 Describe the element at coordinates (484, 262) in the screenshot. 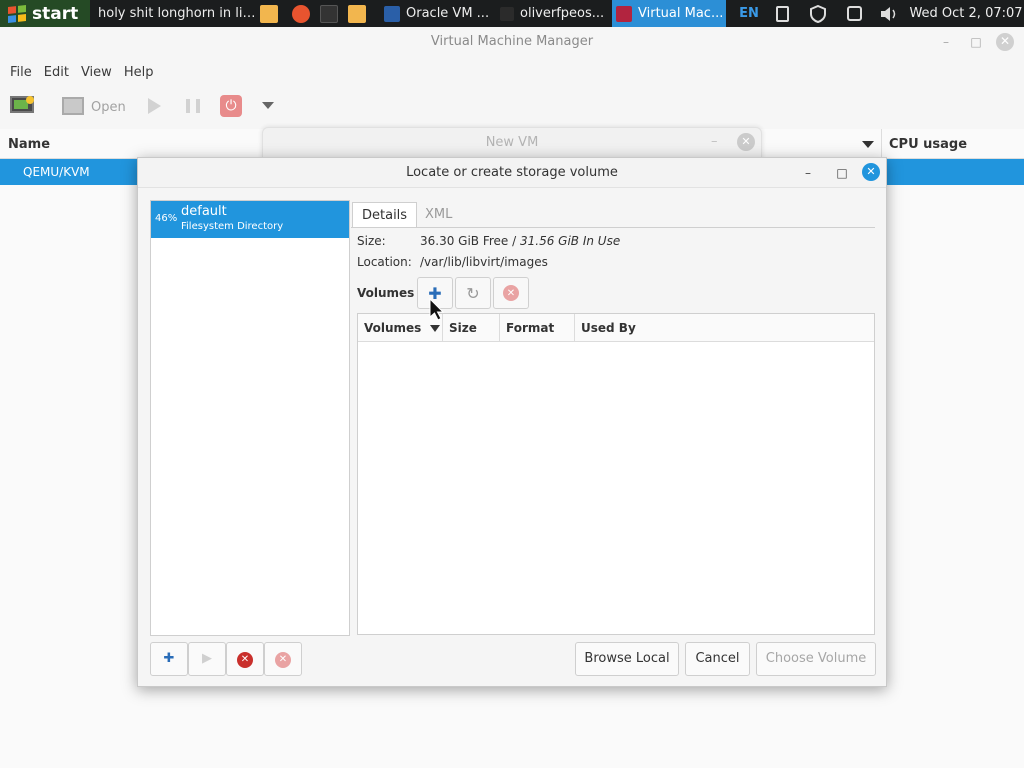

I see `location-value: /var/lib/libvirt/images` at that location.